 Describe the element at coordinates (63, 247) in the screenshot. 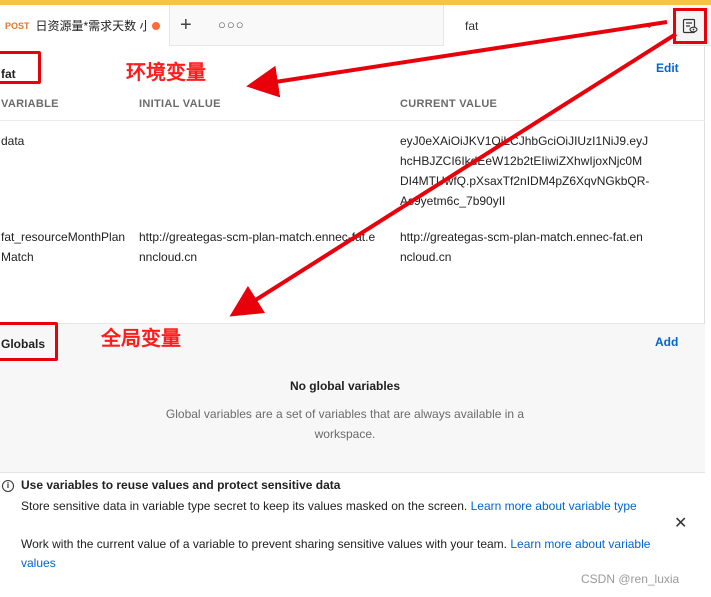

I see `variable-name: fat_resourceMonthPlanMatch` at that location.